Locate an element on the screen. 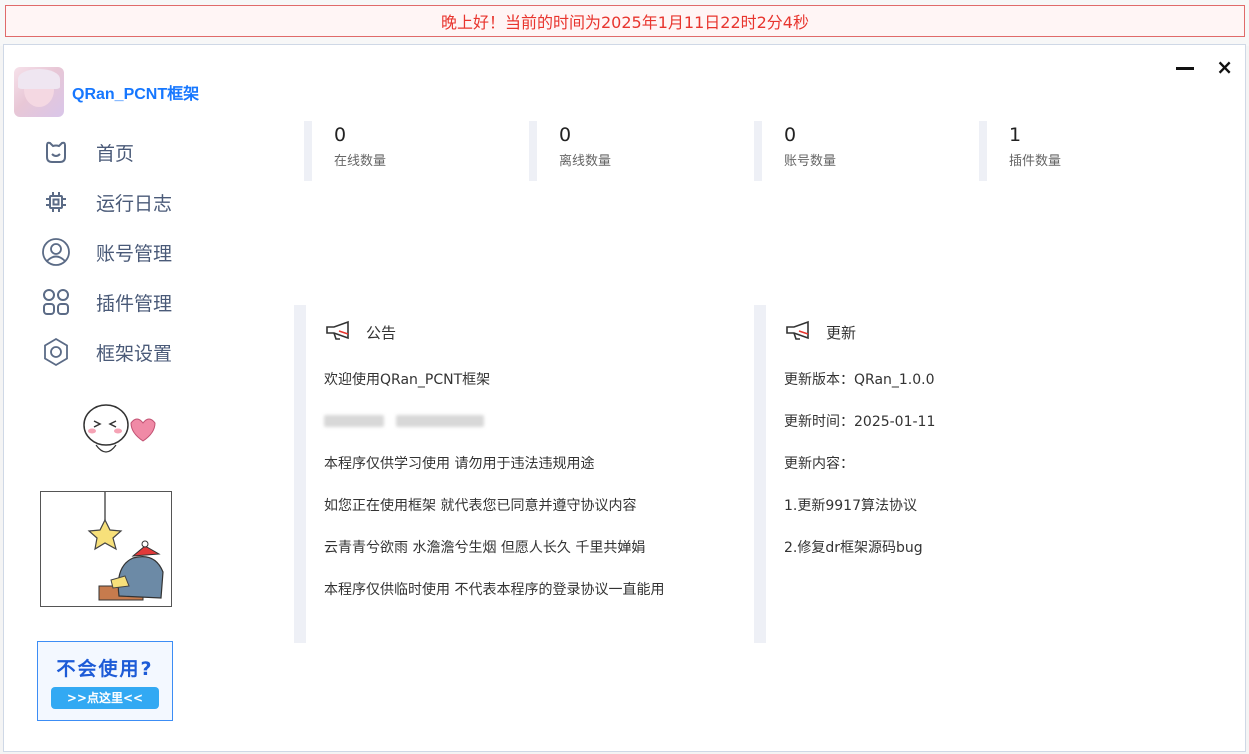 This screenshot has height=754, width=1249. cat-star-sticker-image is located at coordinates (106, 549).